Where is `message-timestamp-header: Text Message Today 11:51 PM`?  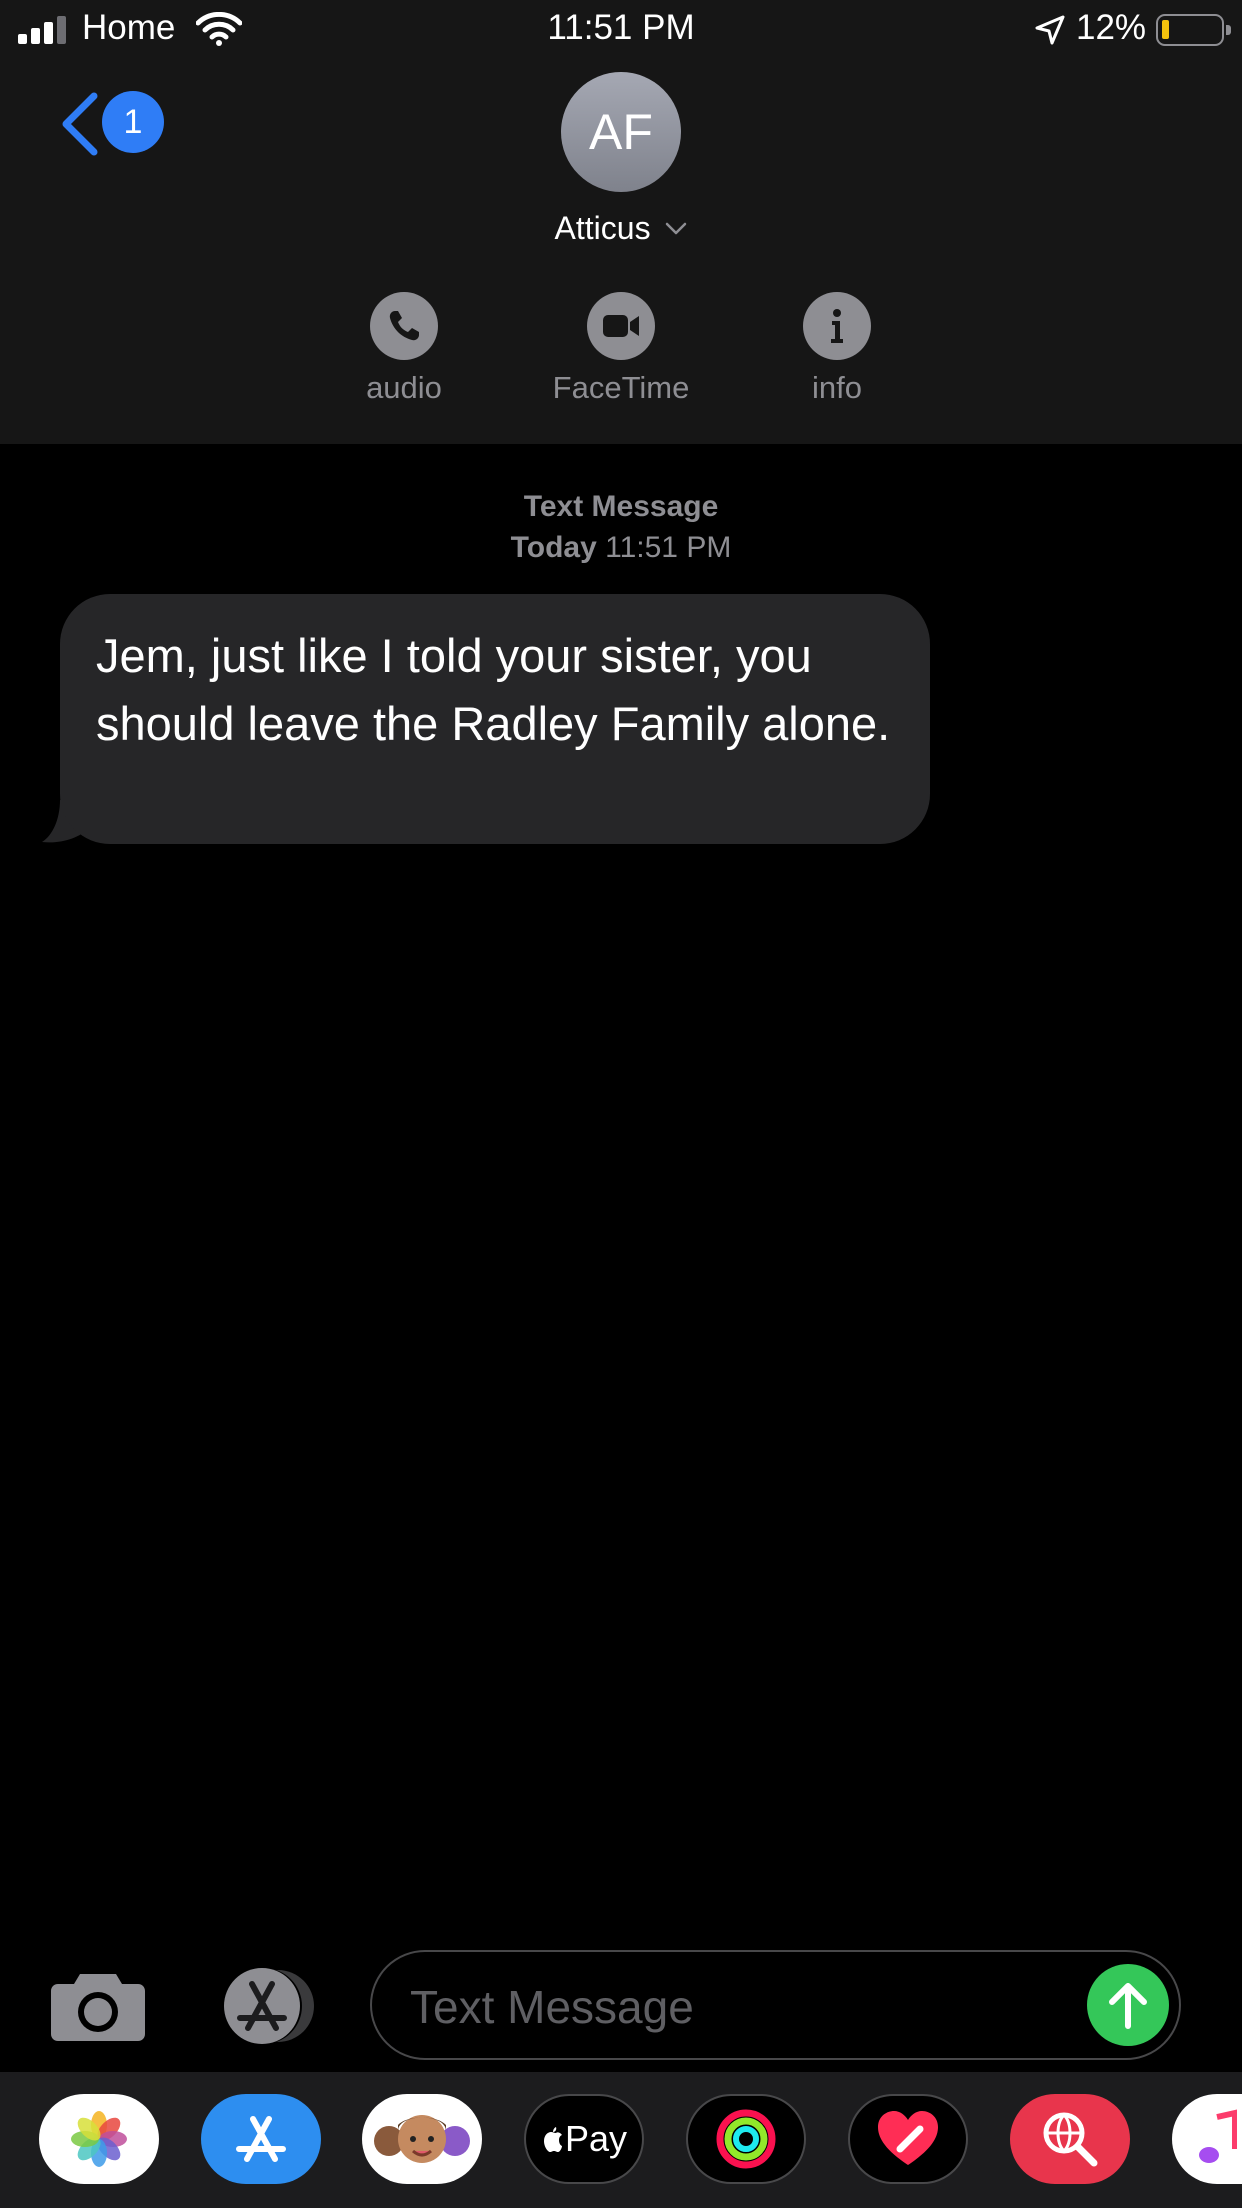
message-timestamp-header: Text Message Today 11:51 PM is located at coordinates (621, 527).